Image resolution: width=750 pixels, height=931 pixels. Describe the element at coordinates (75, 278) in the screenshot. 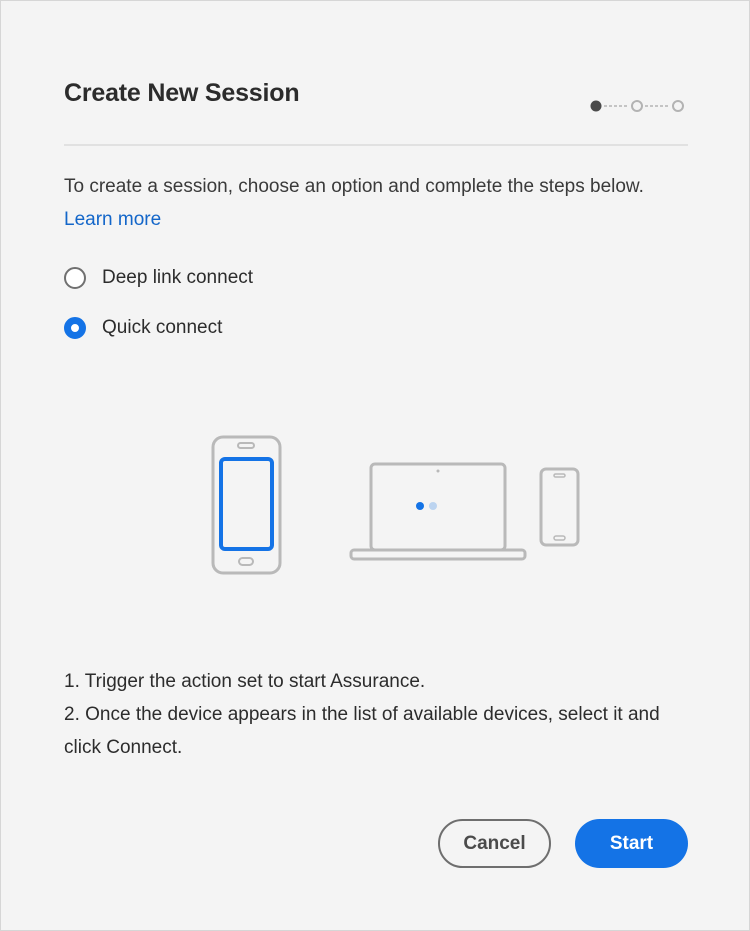

I see `radio-unchecked-icon` at that location.